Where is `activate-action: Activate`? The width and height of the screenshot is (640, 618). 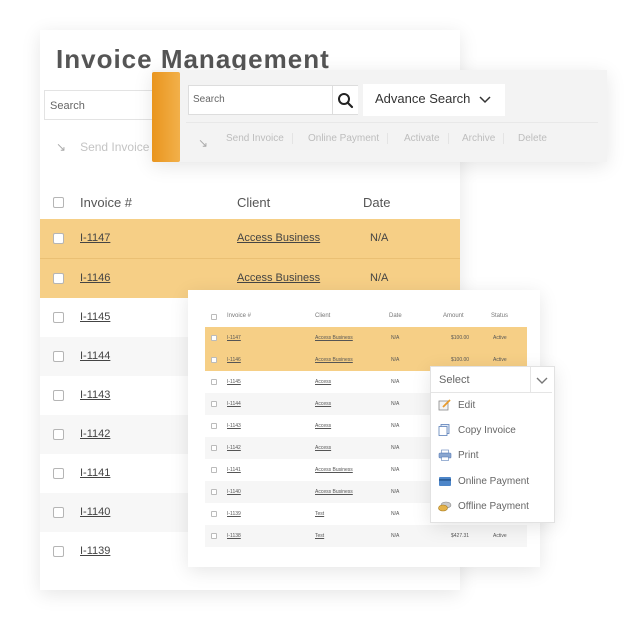 activate-action: Activate is located at coordinates (426, 138).